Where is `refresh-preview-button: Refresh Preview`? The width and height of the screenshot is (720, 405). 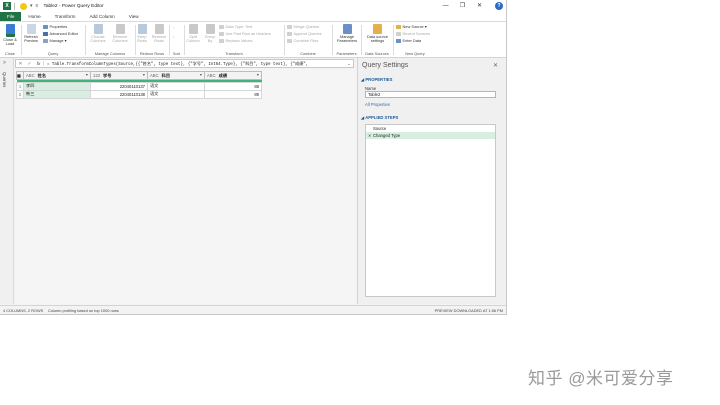
refresh-preview-button: Refresh Preview is located at coordinates (31, 34).